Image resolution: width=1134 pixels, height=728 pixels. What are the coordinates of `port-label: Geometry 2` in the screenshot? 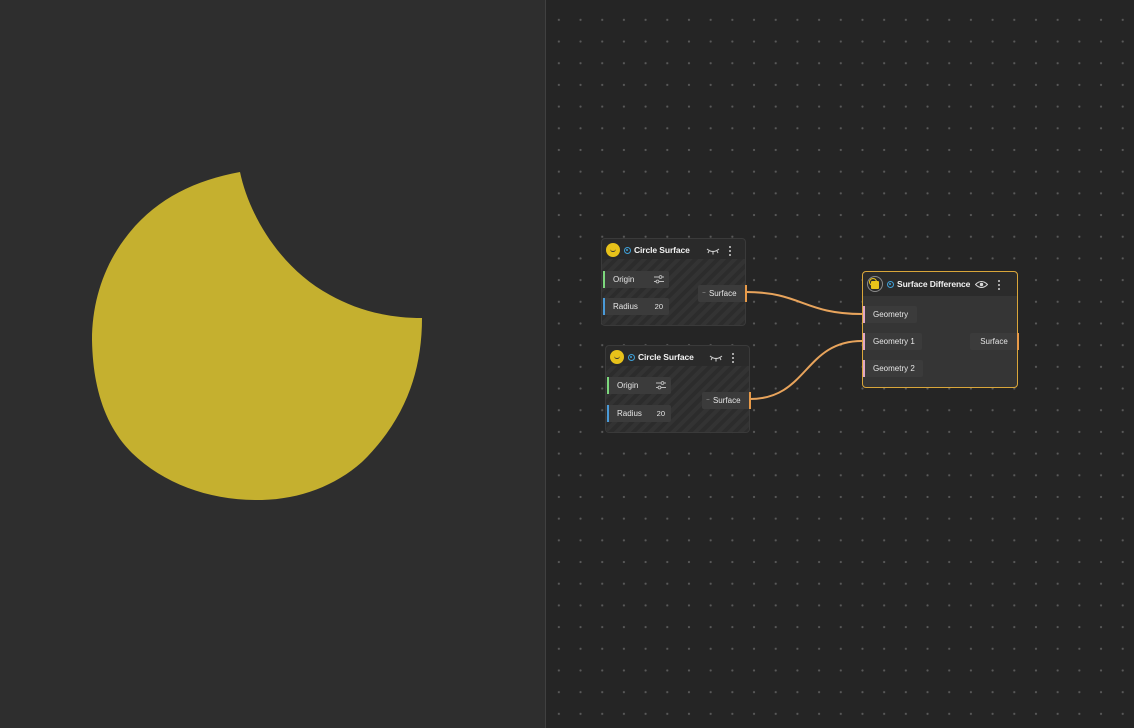 It's located at (894, 368).